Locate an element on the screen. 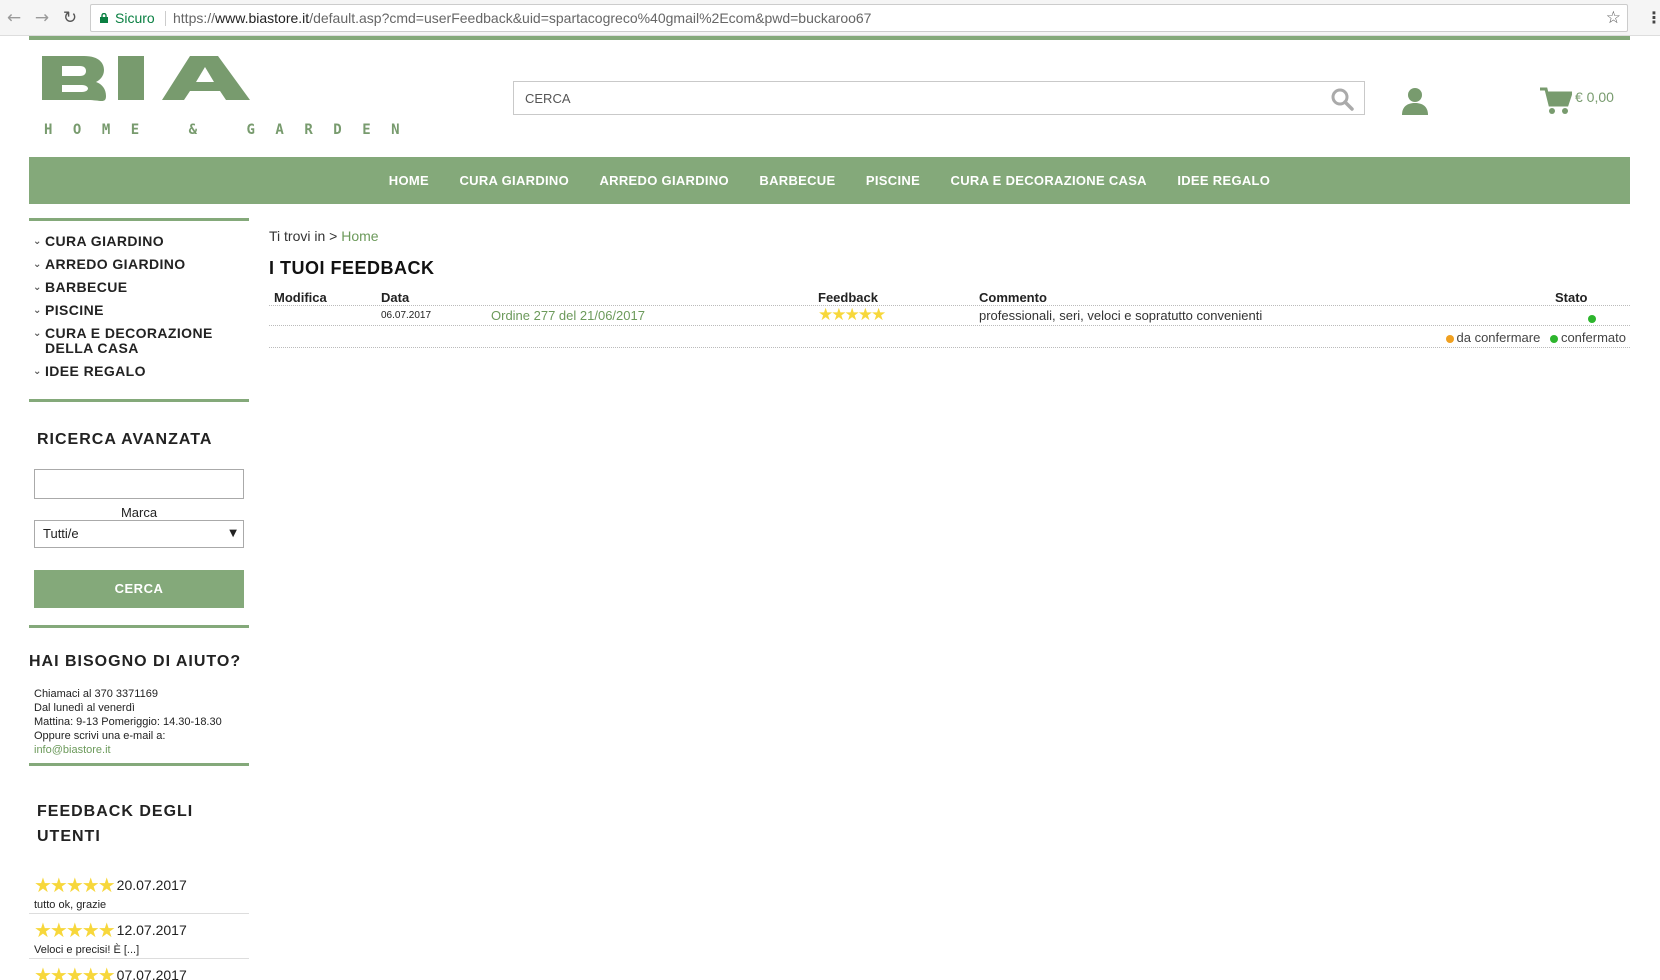 The width and height of the screenshot is (1660, 980). search-input is located at coordinates (939, 98).